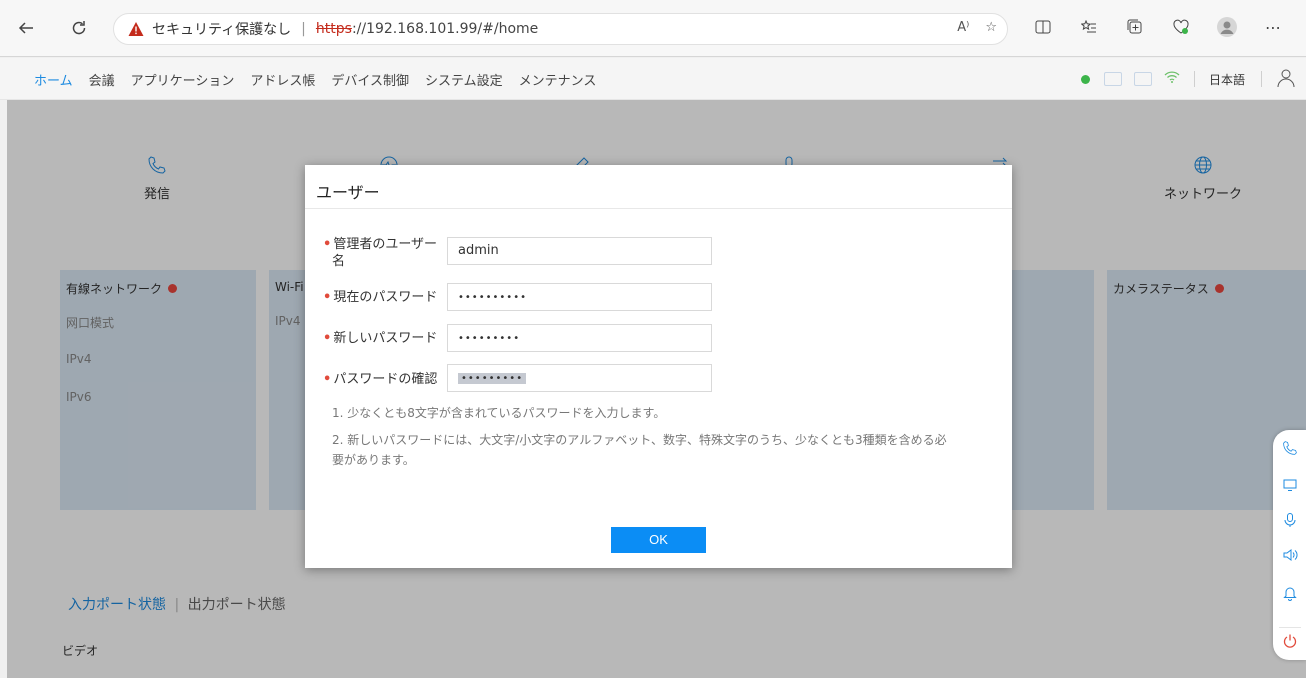  I want to click on user-account-icon, so click(1288, 79).